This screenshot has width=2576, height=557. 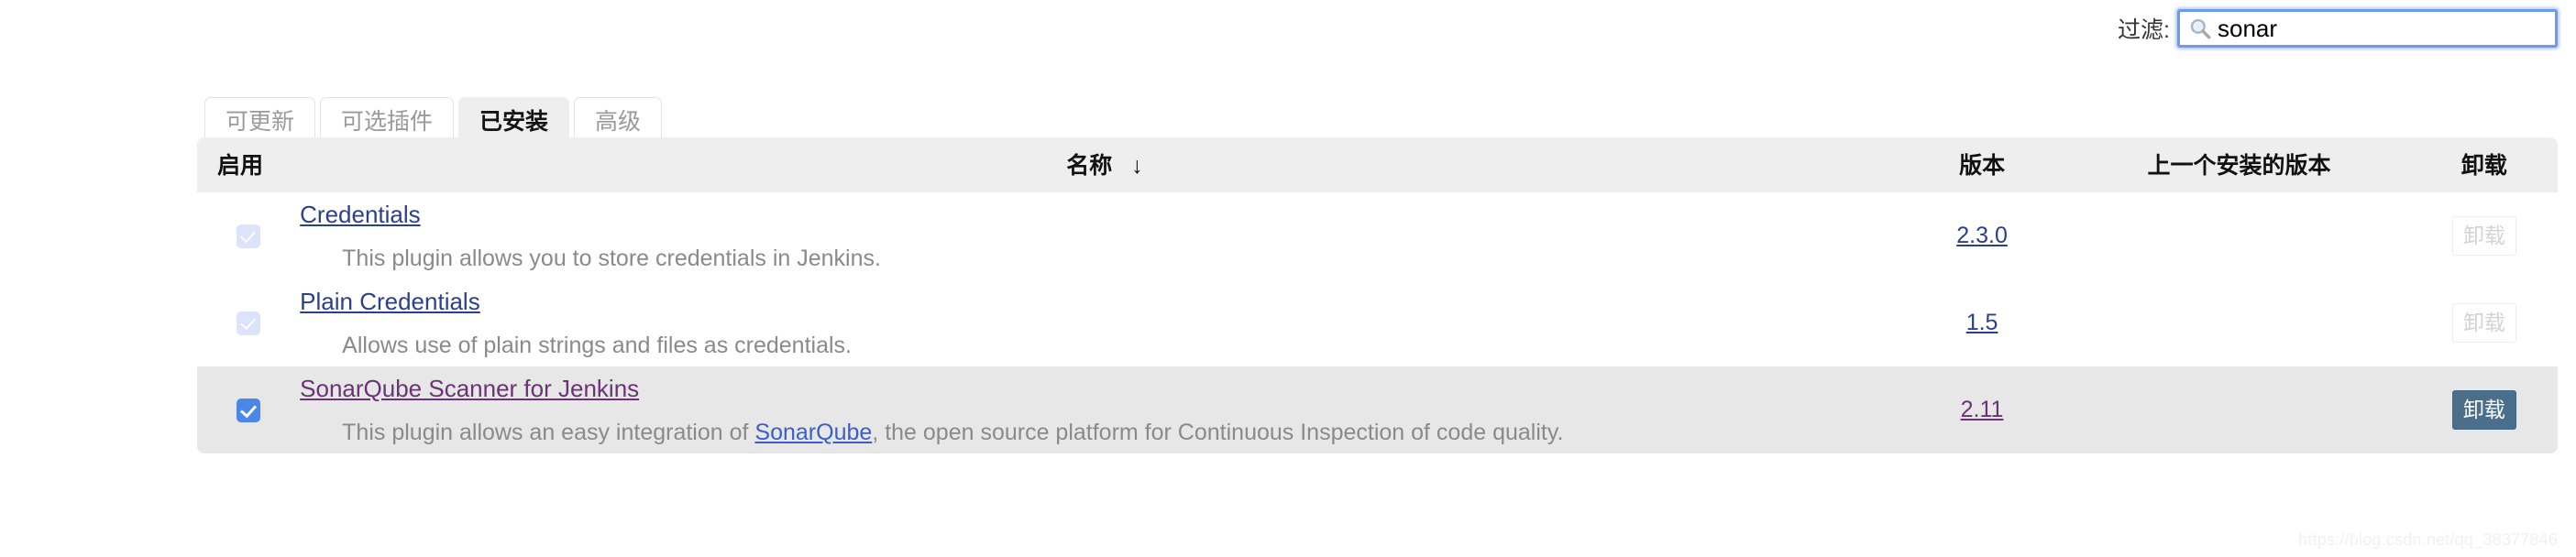 I want to click on filter-label: 过滤:, so click(x=2144, y=30).